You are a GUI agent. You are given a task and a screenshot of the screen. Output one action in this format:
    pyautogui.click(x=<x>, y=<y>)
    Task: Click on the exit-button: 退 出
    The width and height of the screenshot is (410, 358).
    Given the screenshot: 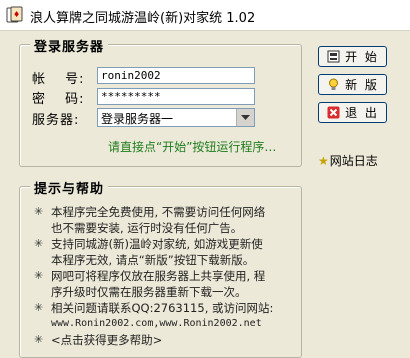 What is the action you would take?
    pyautogui.click(x=352, y=112)
    